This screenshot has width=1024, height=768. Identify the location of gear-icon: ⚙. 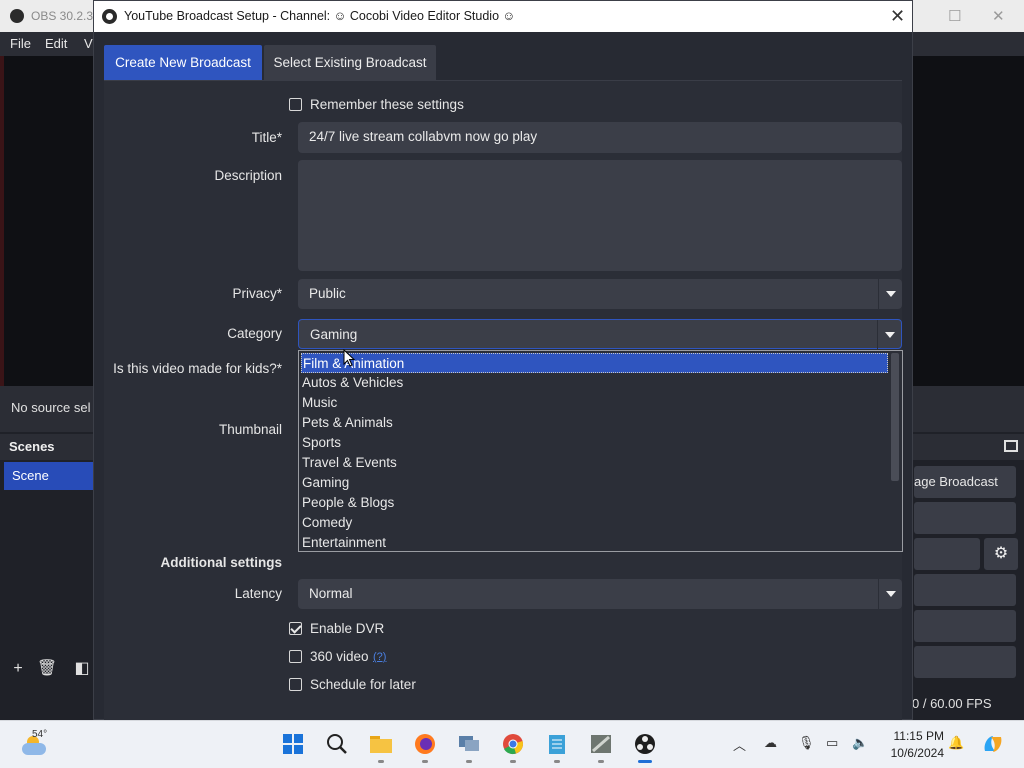
(1001, 554).